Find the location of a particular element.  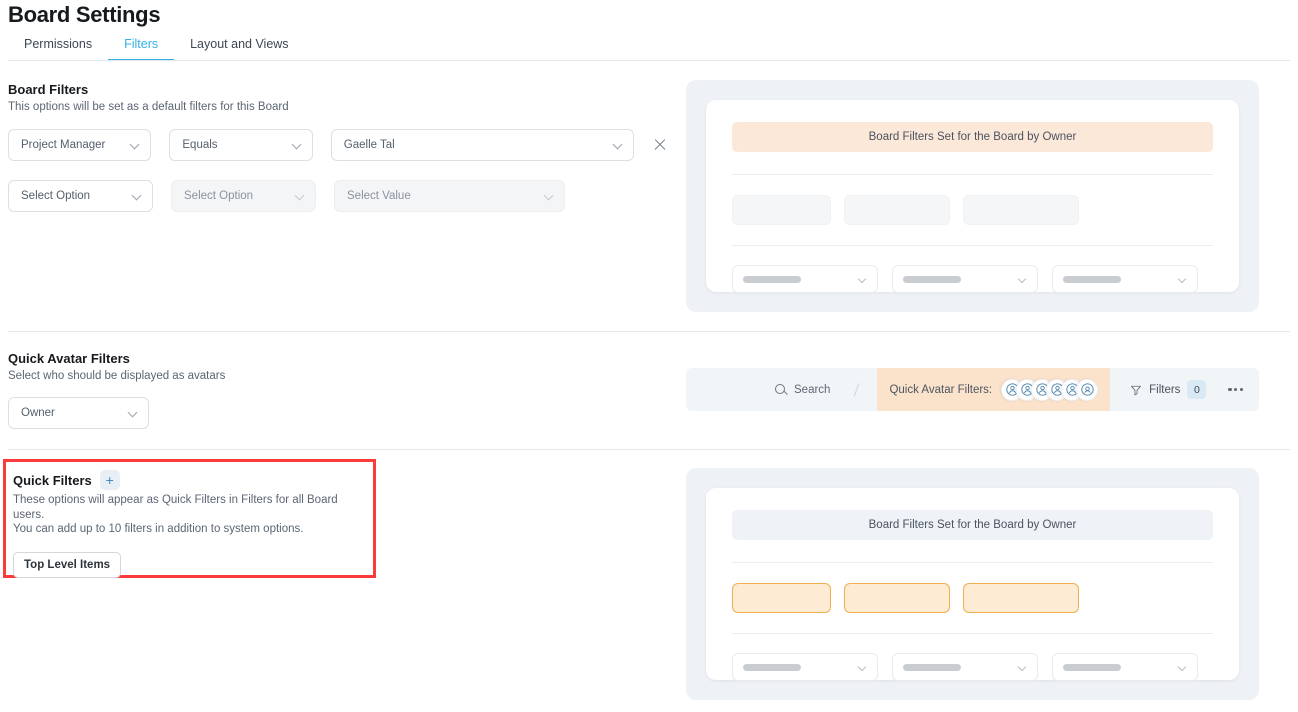

preview-banner-bottom: Board Filters Set for the Board by Owner is located at coordinates (972, 525).